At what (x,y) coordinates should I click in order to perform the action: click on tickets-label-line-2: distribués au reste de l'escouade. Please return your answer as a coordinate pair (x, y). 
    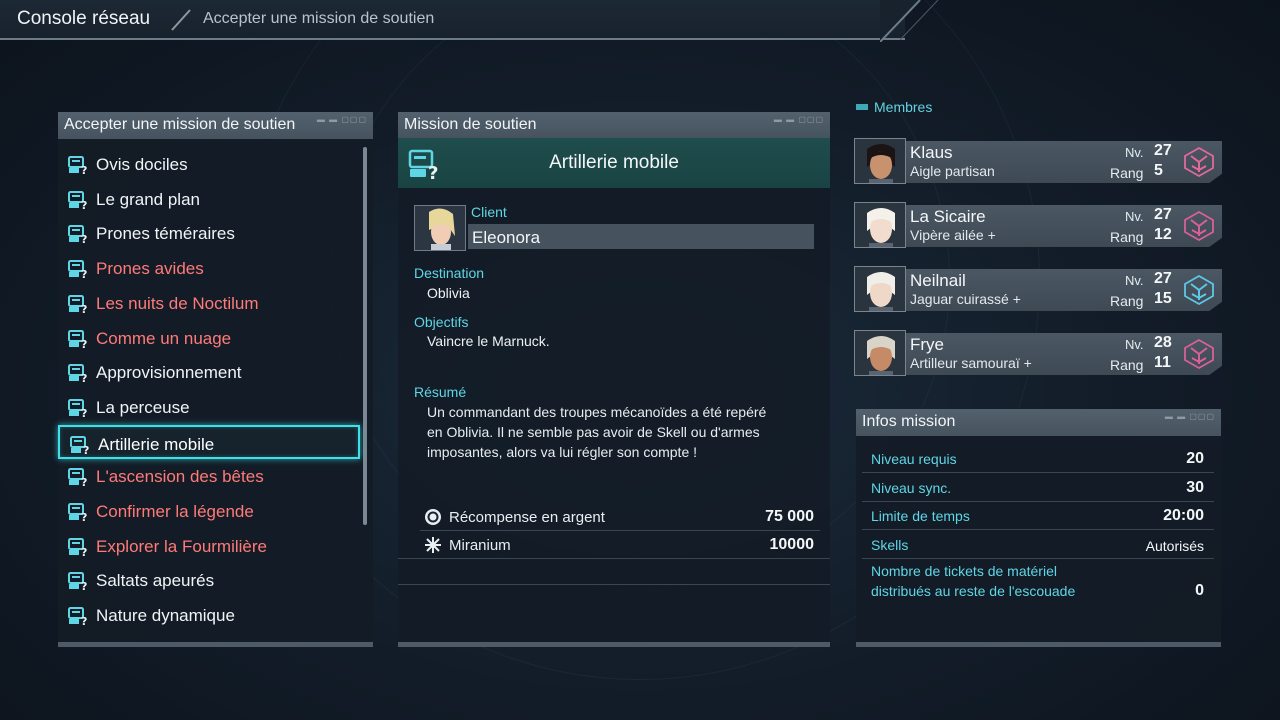
    Looking at the image, I should click on (973, 591).